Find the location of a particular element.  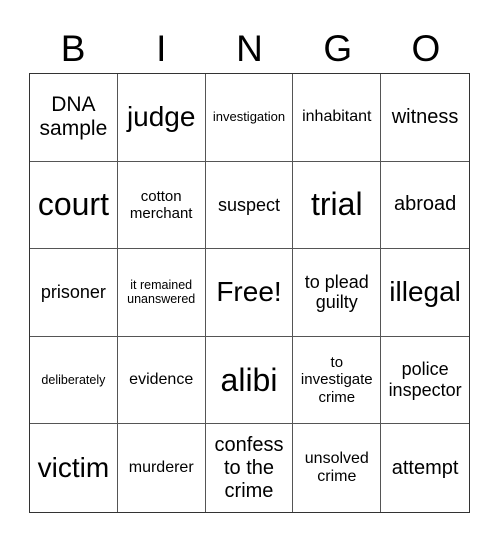

header-letter-o: O is located at coordinates (426, 48).